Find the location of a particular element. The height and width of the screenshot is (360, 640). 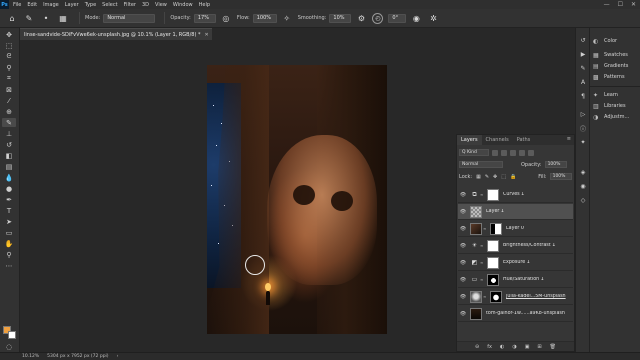

pressure-size-icon: ◉ is located at coordinates (416, 18).